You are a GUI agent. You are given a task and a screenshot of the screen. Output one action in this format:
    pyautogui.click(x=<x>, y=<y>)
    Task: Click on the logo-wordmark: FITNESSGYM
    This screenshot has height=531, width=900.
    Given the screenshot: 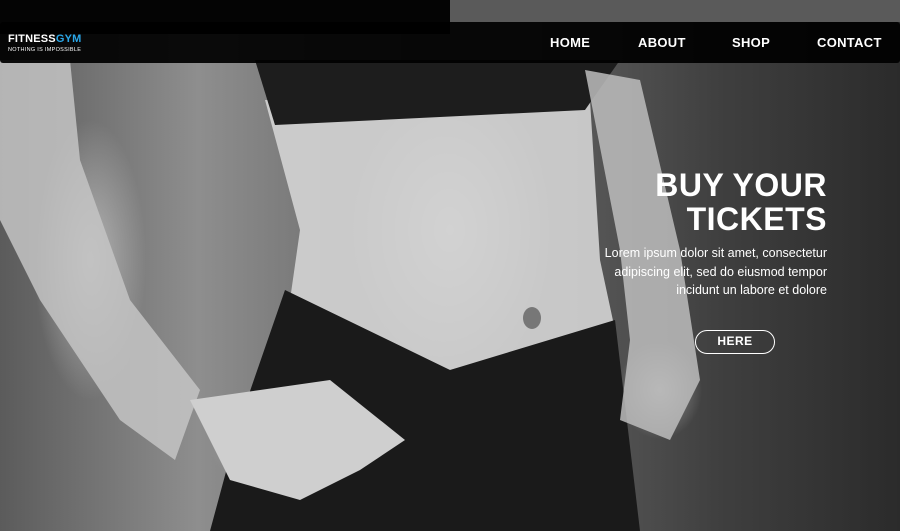 What is the action you would take?
    pyautogui.click(x=45, y=39)
    